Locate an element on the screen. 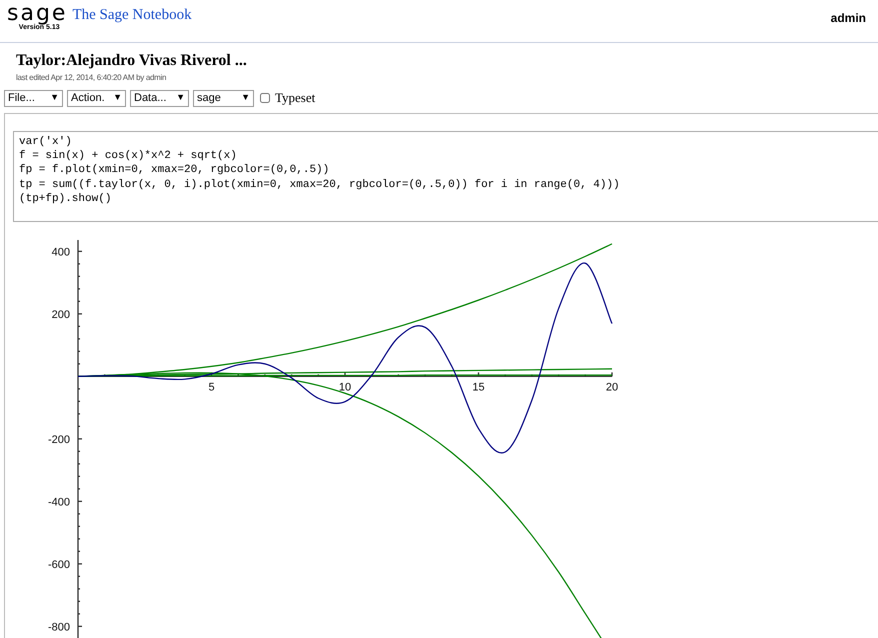 Image resolution: width=878 pixels, height=638 pixels. y-tick-label: -600 is located at coordinates (59, 564).